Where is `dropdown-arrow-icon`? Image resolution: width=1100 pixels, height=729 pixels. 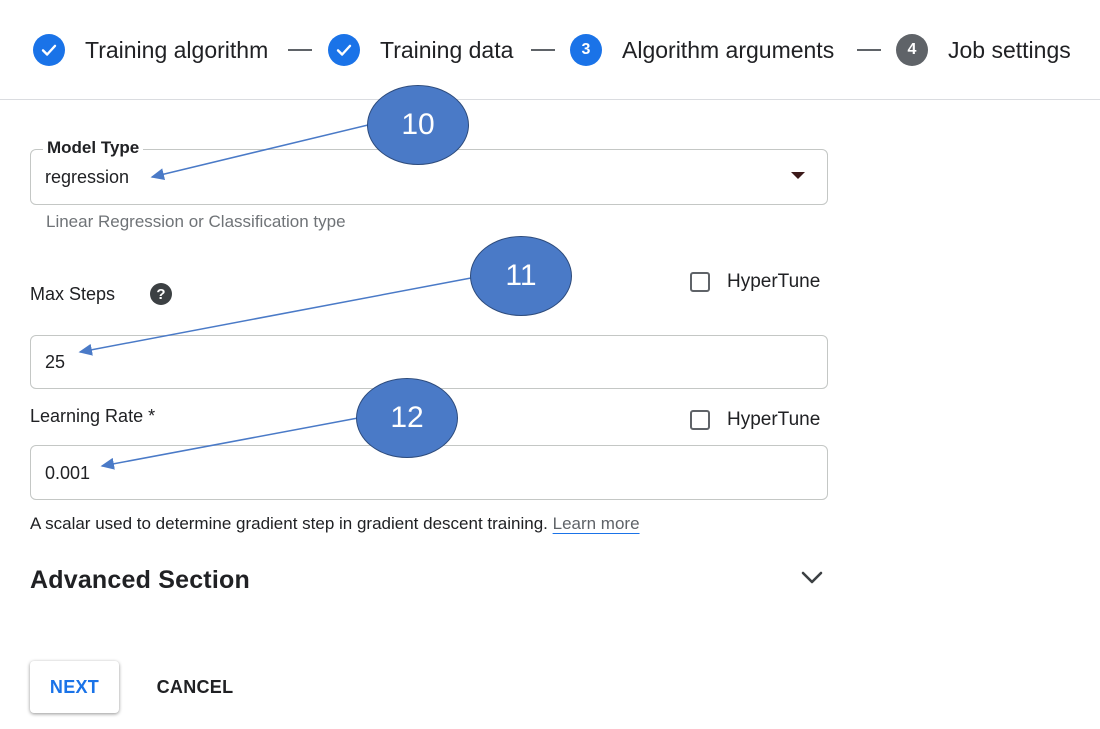 dropdown-arrow-icon is located at coordinates (798, 175).